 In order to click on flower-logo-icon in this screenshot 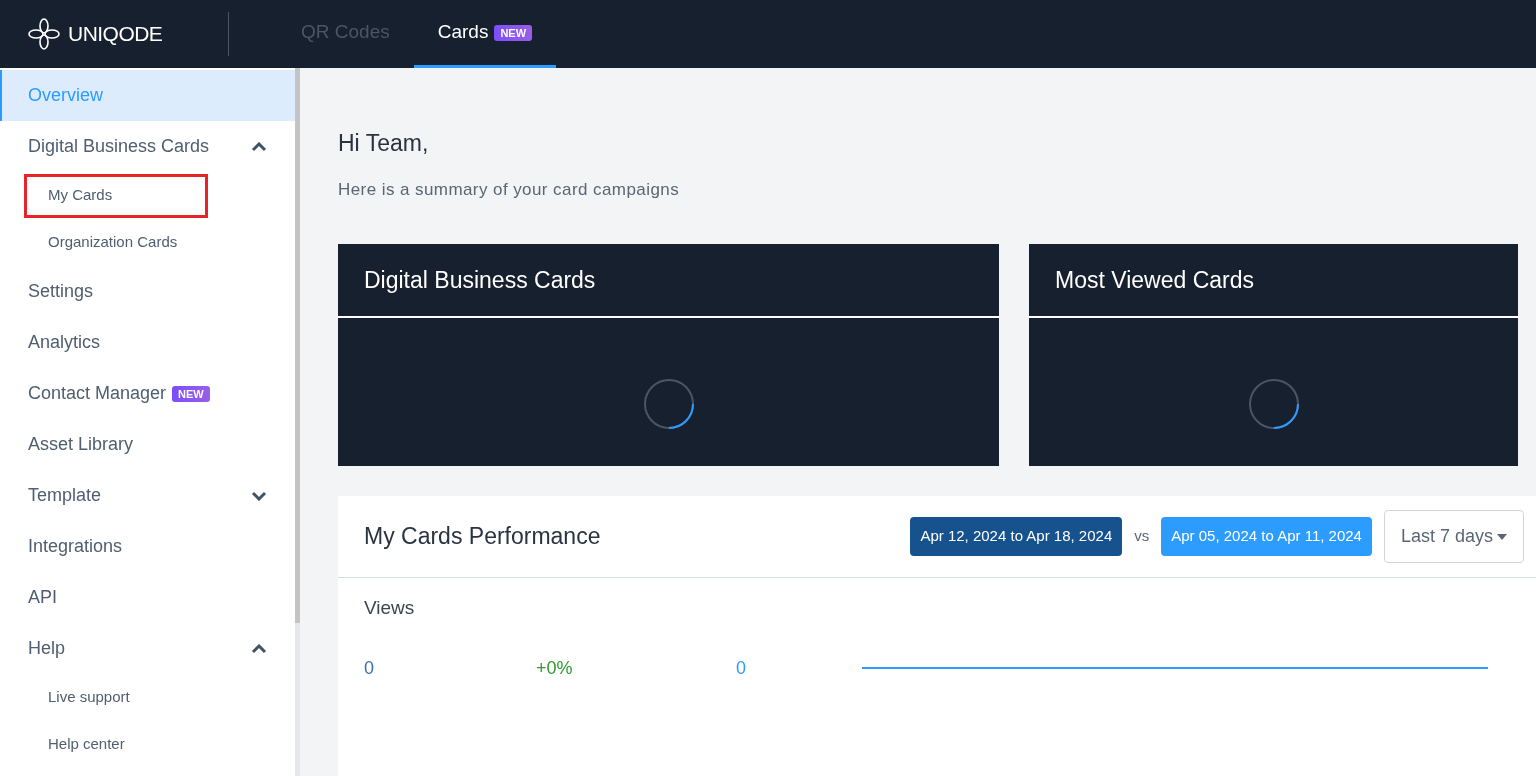, I will do `click(44, 34)`.